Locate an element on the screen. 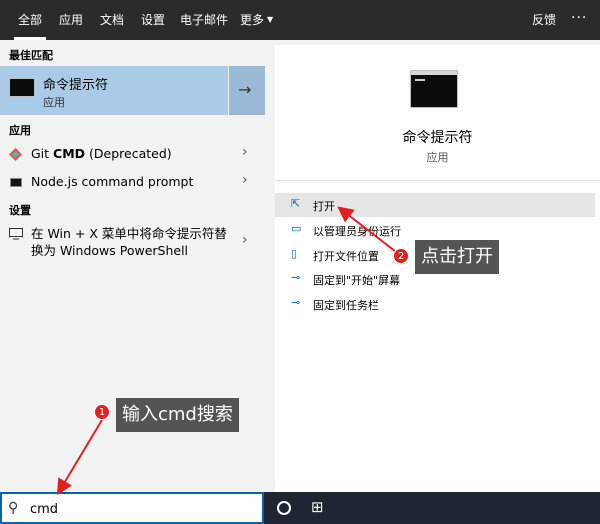 The image size is (600, 524). search-input is located at coordinates (140, 509).